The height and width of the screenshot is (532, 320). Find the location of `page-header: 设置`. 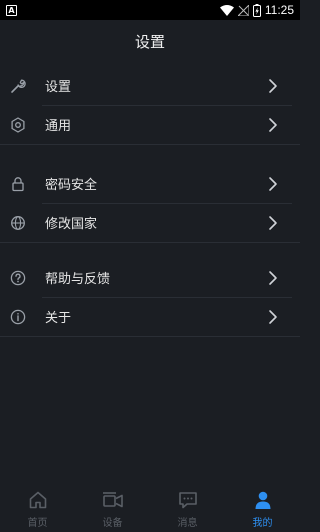

page-header: 设置 is located at coordinates (150, 41).